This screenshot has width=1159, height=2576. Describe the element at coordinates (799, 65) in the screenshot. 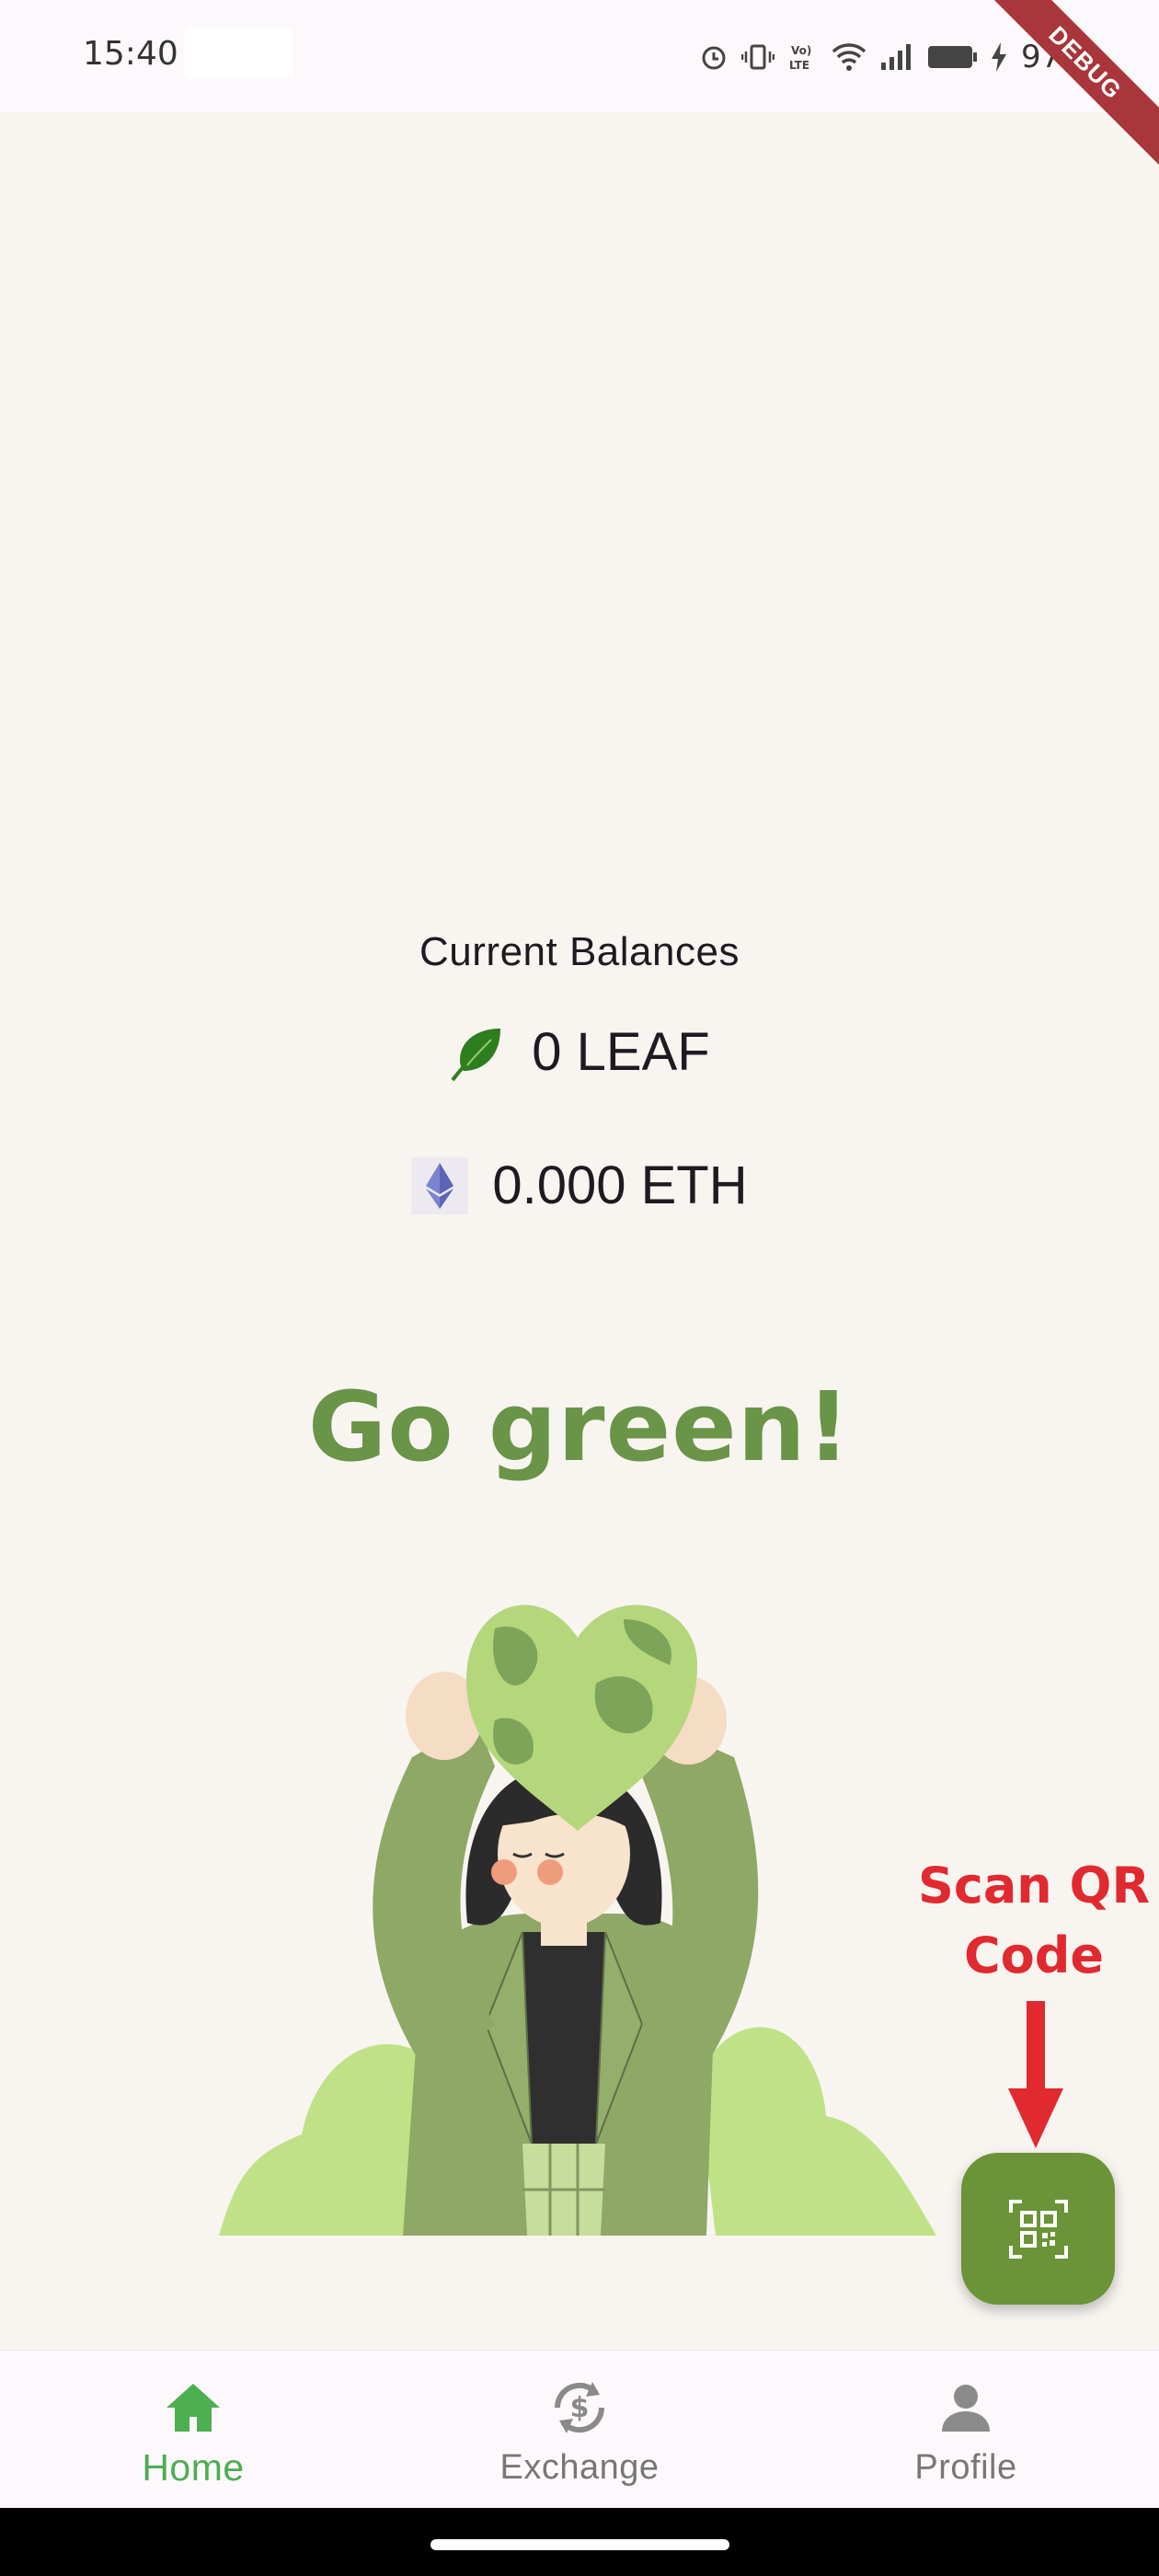

I see `svg-text: LTE` at that location.